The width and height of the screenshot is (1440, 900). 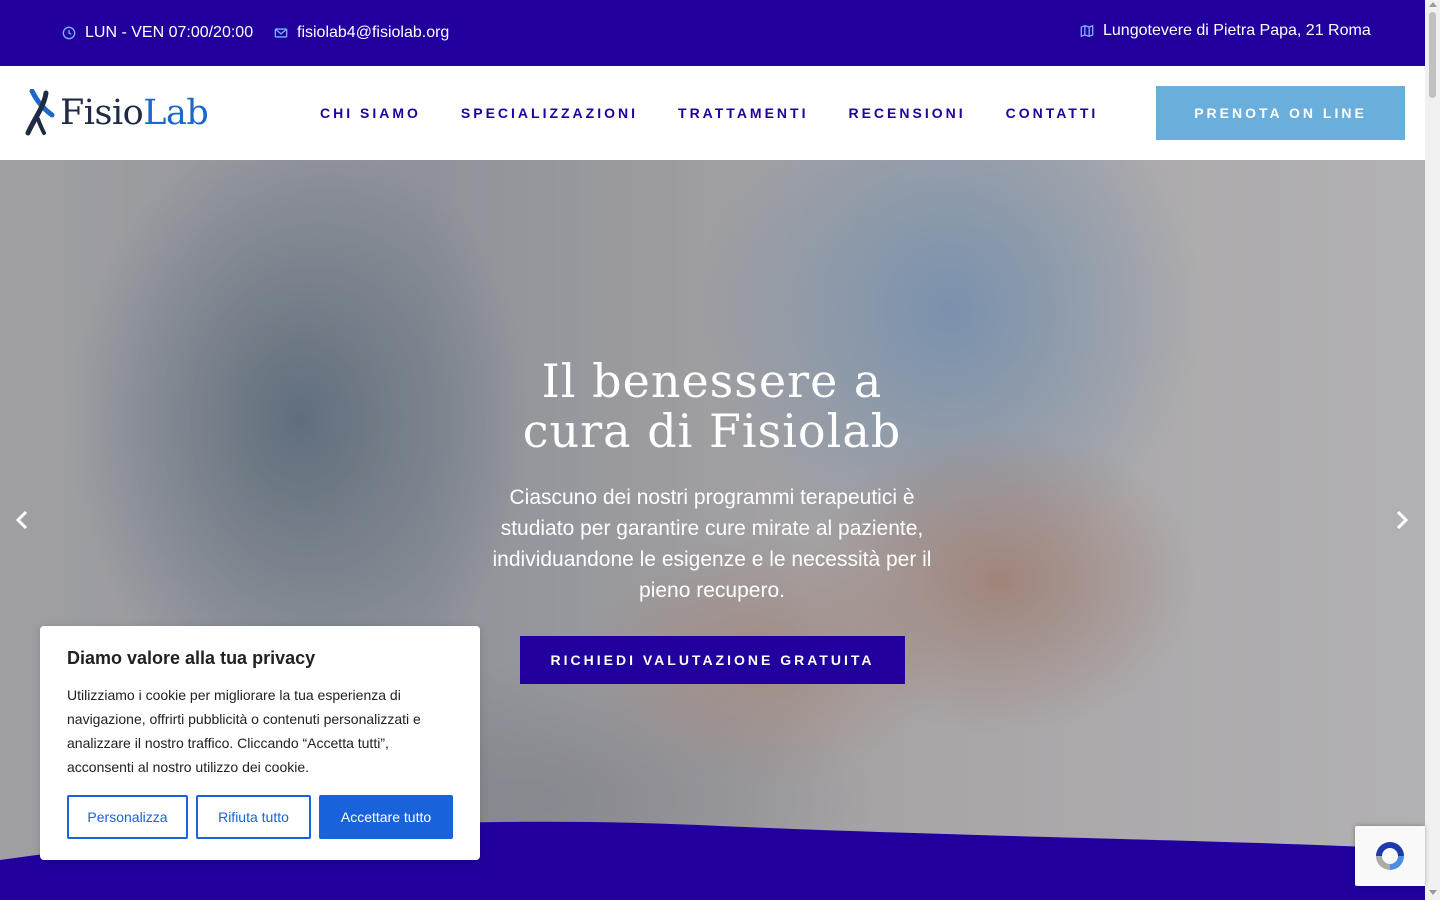 I want to click on hero-title: Il benessere a cura di Fisiolab, so click(x=712, y=406).